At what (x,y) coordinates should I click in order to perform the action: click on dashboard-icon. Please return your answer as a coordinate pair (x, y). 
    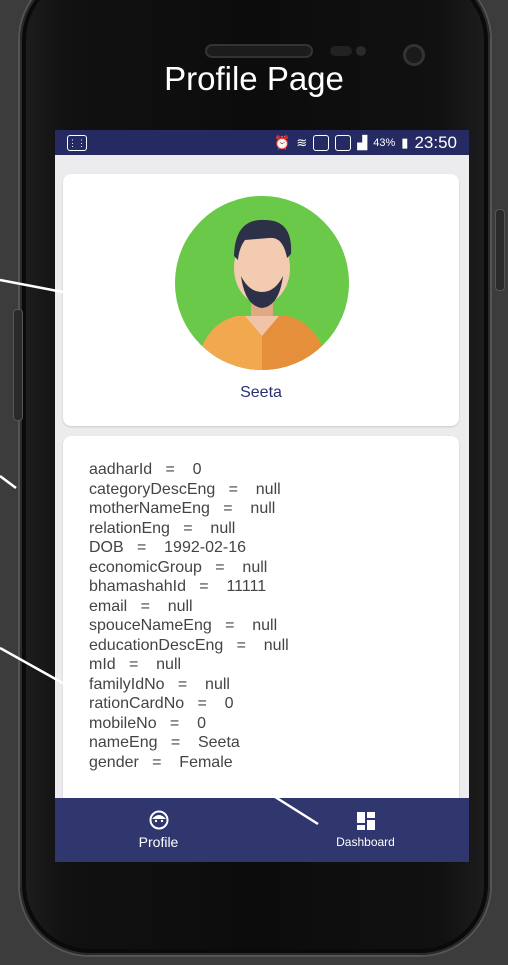
    Looking at the image, I should click on (365, 821).